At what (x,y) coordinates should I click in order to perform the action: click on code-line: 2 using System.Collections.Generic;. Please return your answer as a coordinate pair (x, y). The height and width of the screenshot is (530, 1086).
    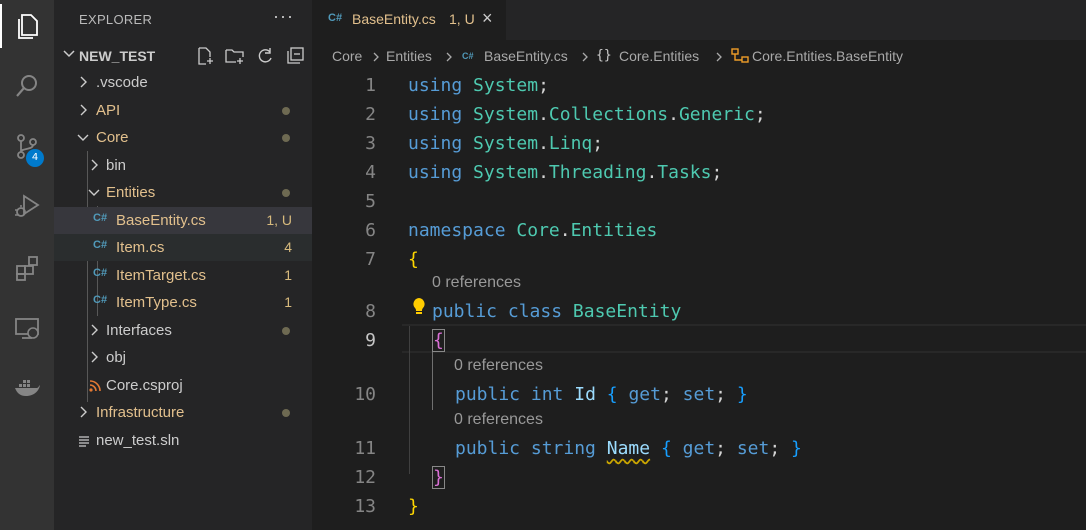
    Looking at the image, I should click on (699, 115).